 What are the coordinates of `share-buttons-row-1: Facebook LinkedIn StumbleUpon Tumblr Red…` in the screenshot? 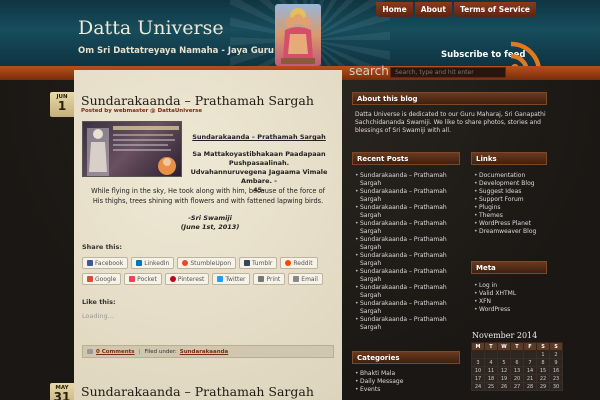 It's located at (200, 263).